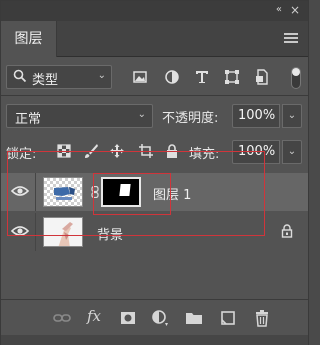 This screenshot has height=345, width=320. Describe the element at coordinates (154, 115) in the screenshot. I see `blend-row: 正常 ⌄ 不透明度: 100% ⌄` at that location.